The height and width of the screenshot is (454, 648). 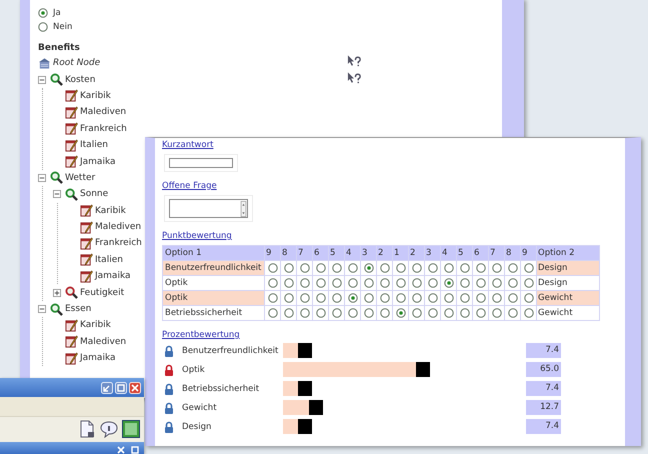 What do you see at coordinates (208, 208) in the screenshot?
I see `answer-box` at bounding box center [208, 208].